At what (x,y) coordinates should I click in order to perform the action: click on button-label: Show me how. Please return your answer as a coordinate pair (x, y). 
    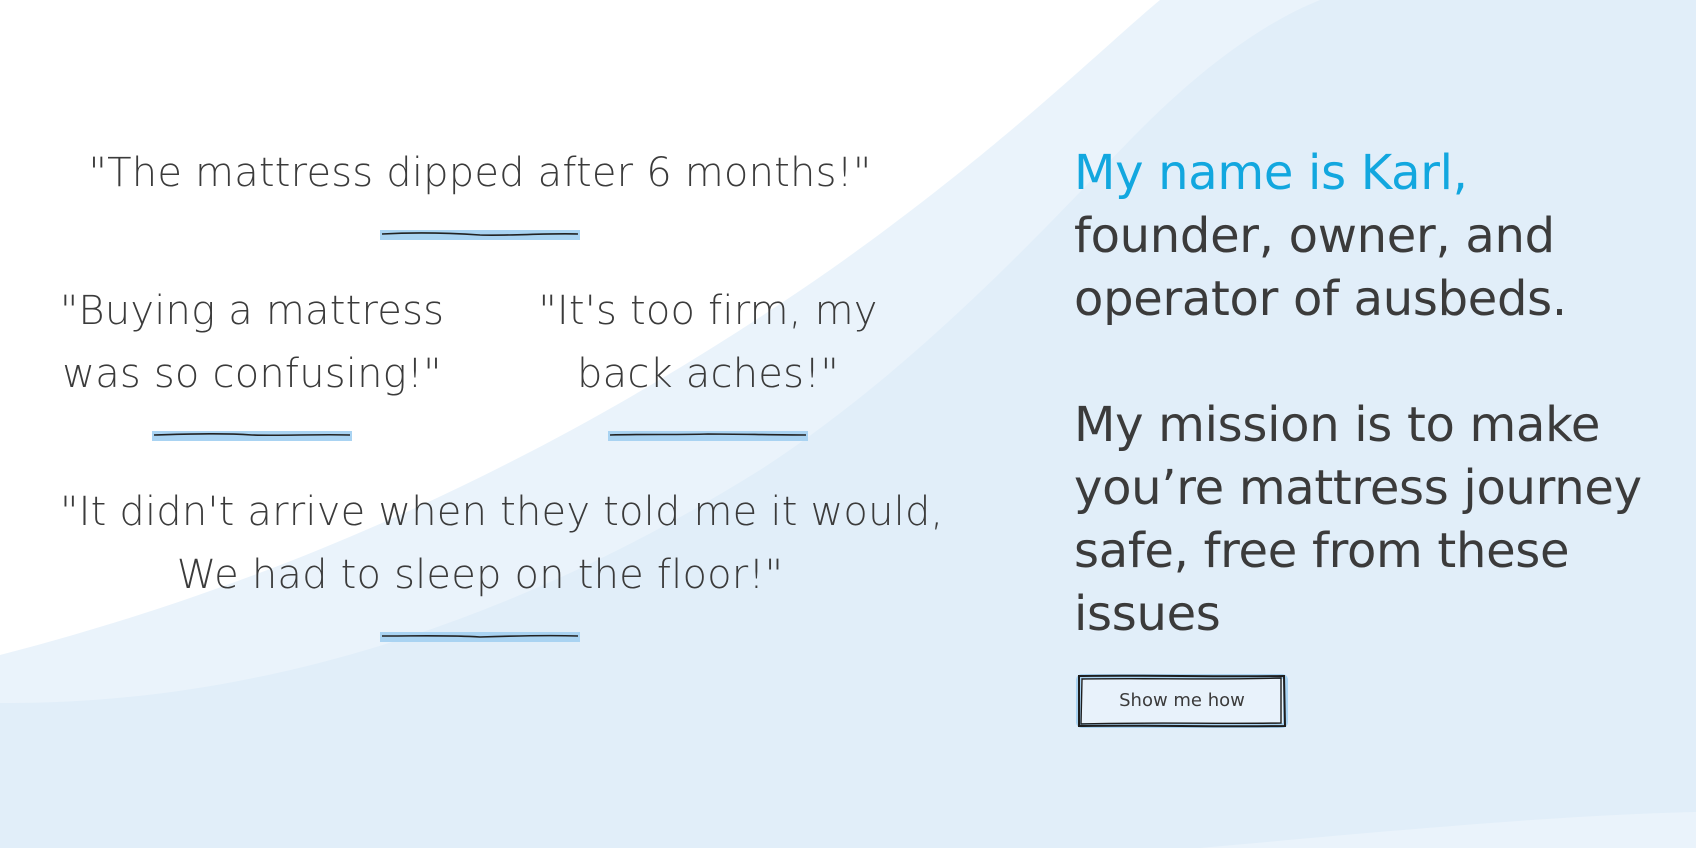
    Looking at the image, I should click on (1182, 700).